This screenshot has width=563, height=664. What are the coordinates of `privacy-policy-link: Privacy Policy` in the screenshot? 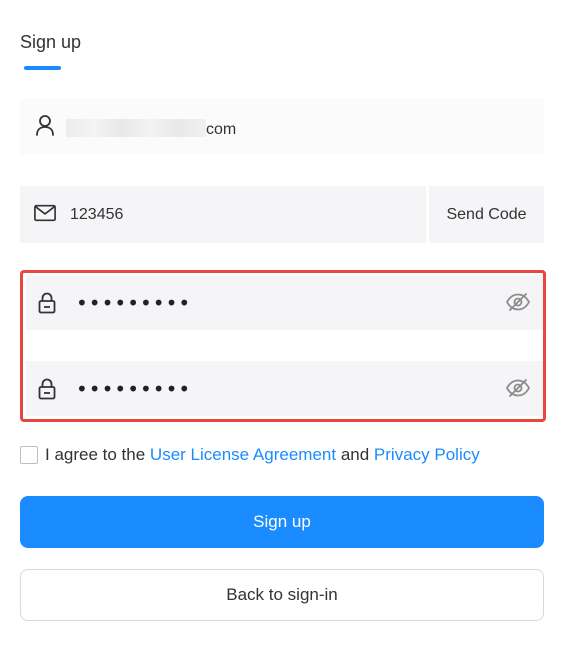 It's located at (427, 455).